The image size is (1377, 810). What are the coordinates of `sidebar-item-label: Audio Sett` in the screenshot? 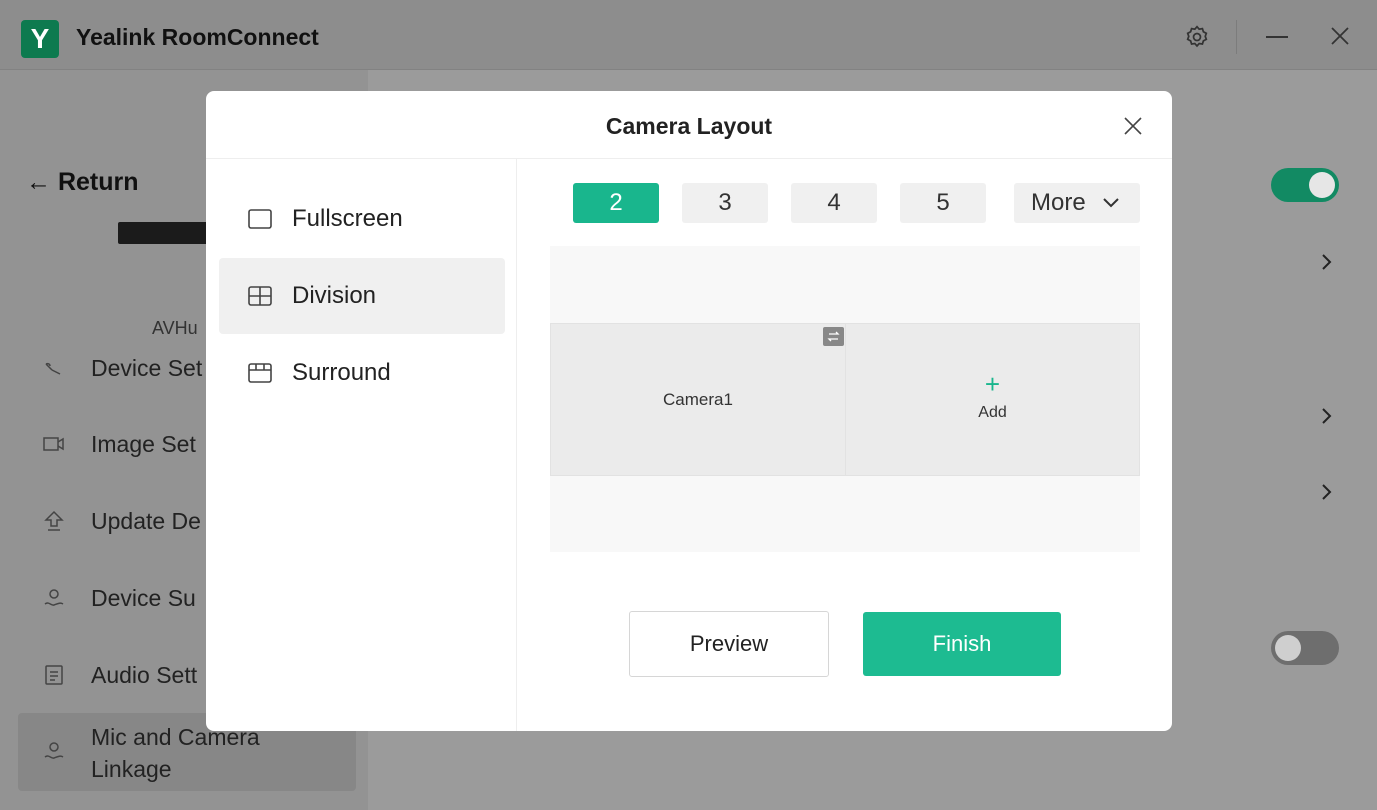 It's located at (144, 675).